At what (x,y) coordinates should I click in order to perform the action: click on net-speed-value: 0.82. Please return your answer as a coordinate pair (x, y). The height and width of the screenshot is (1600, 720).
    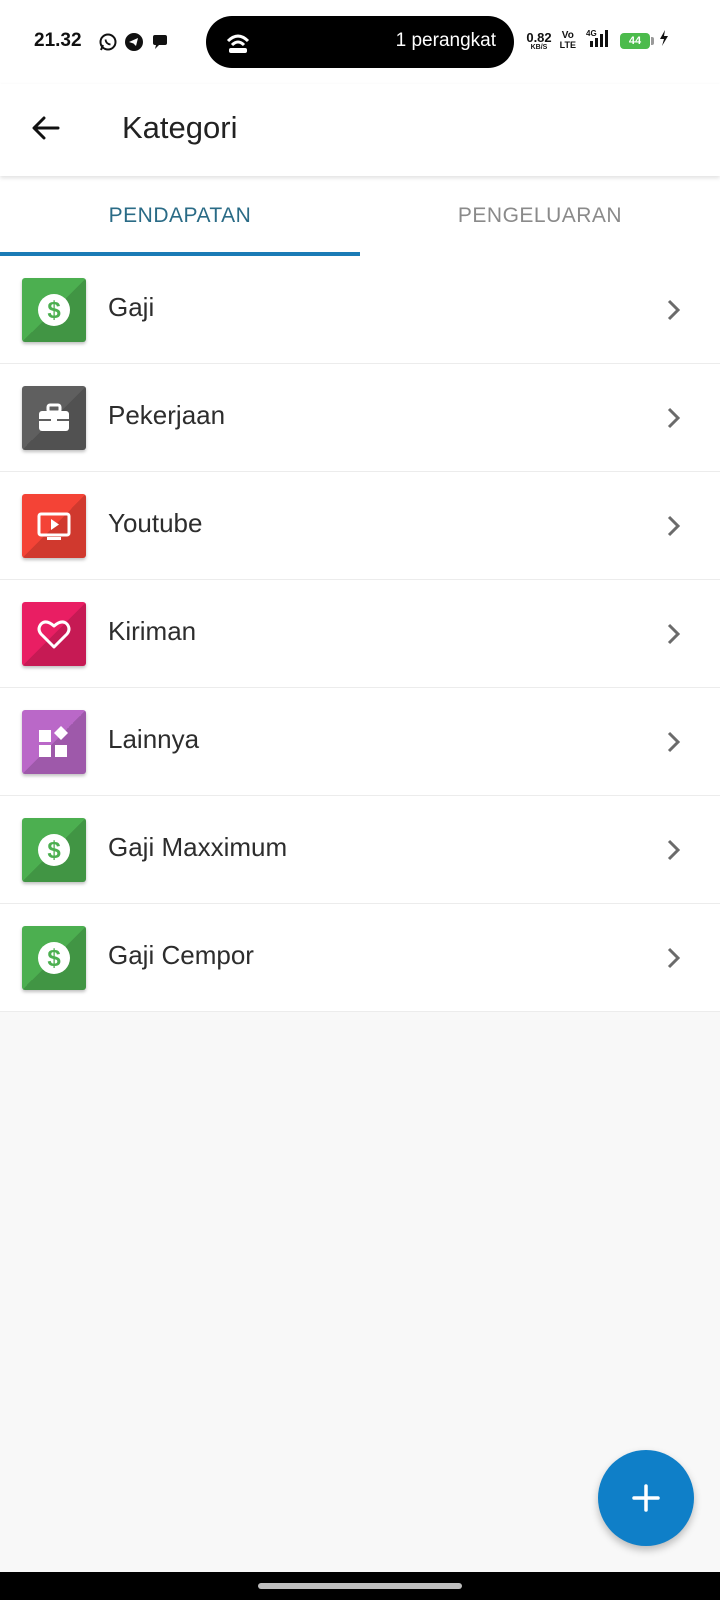
    Looking at the image, I should click on (539, 37).